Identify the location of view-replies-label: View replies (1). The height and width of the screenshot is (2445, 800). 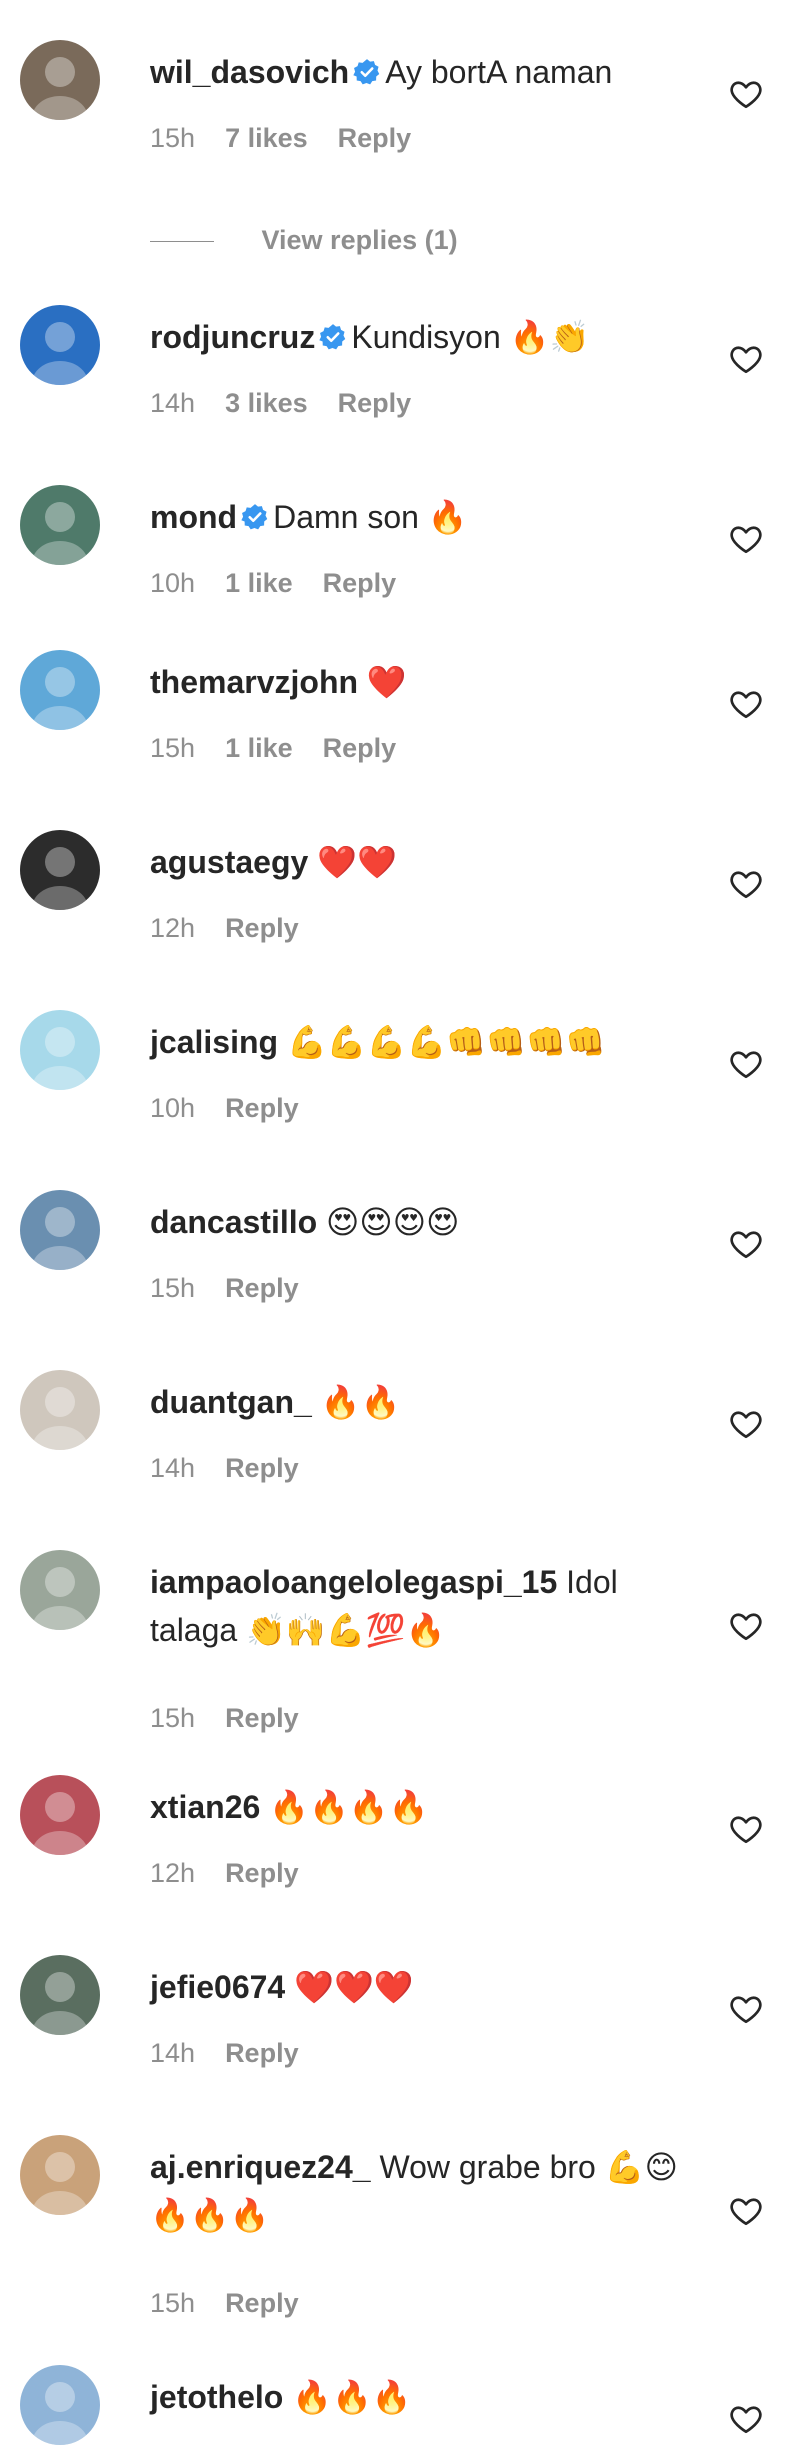
(360, 240).